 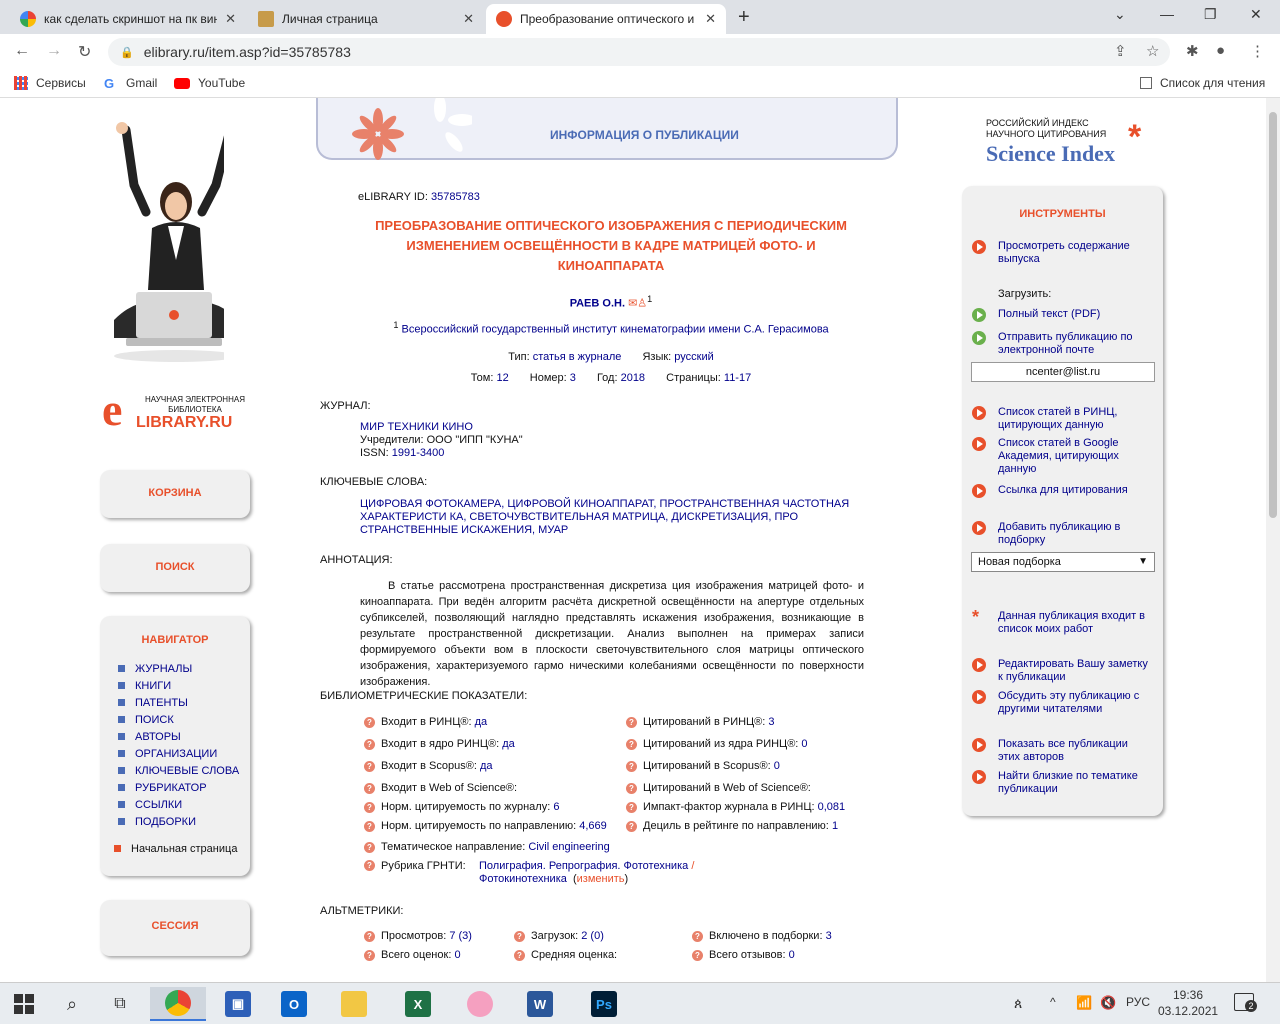 What do you see at coordinates (1152, 51) in the screenshot?
I see `bookmark-star-icon: ☆` at bounding box center [1152, 51].